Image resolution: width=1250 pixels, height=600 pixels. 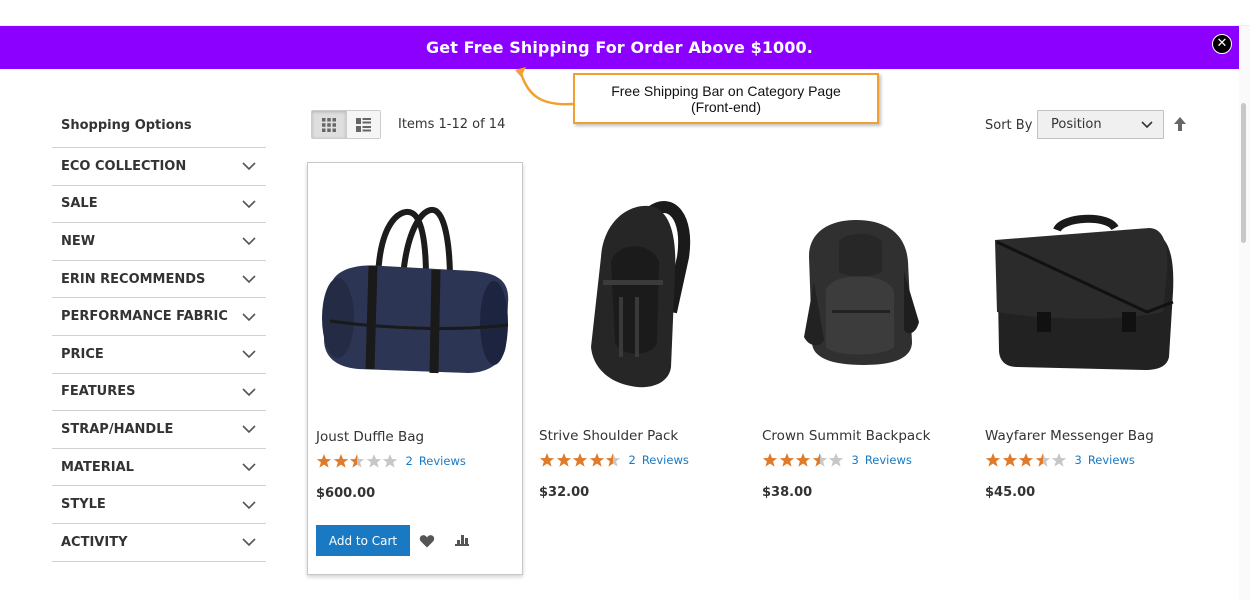 I want to click on heart-icon, so click(x=427, y=541).